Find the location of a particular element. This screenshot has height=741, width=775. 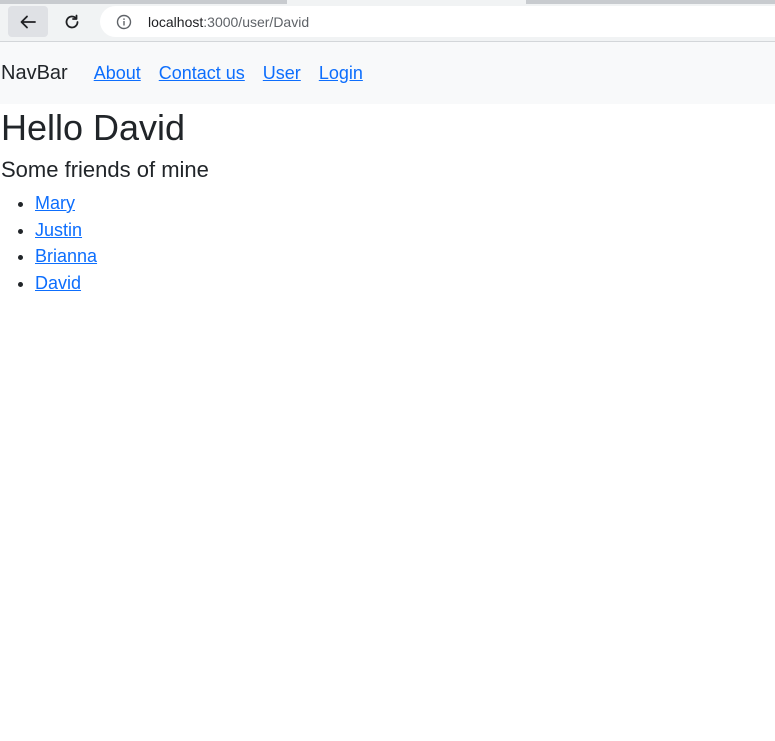

url-path: :3000/user/David is located at coordinates (256, 21).